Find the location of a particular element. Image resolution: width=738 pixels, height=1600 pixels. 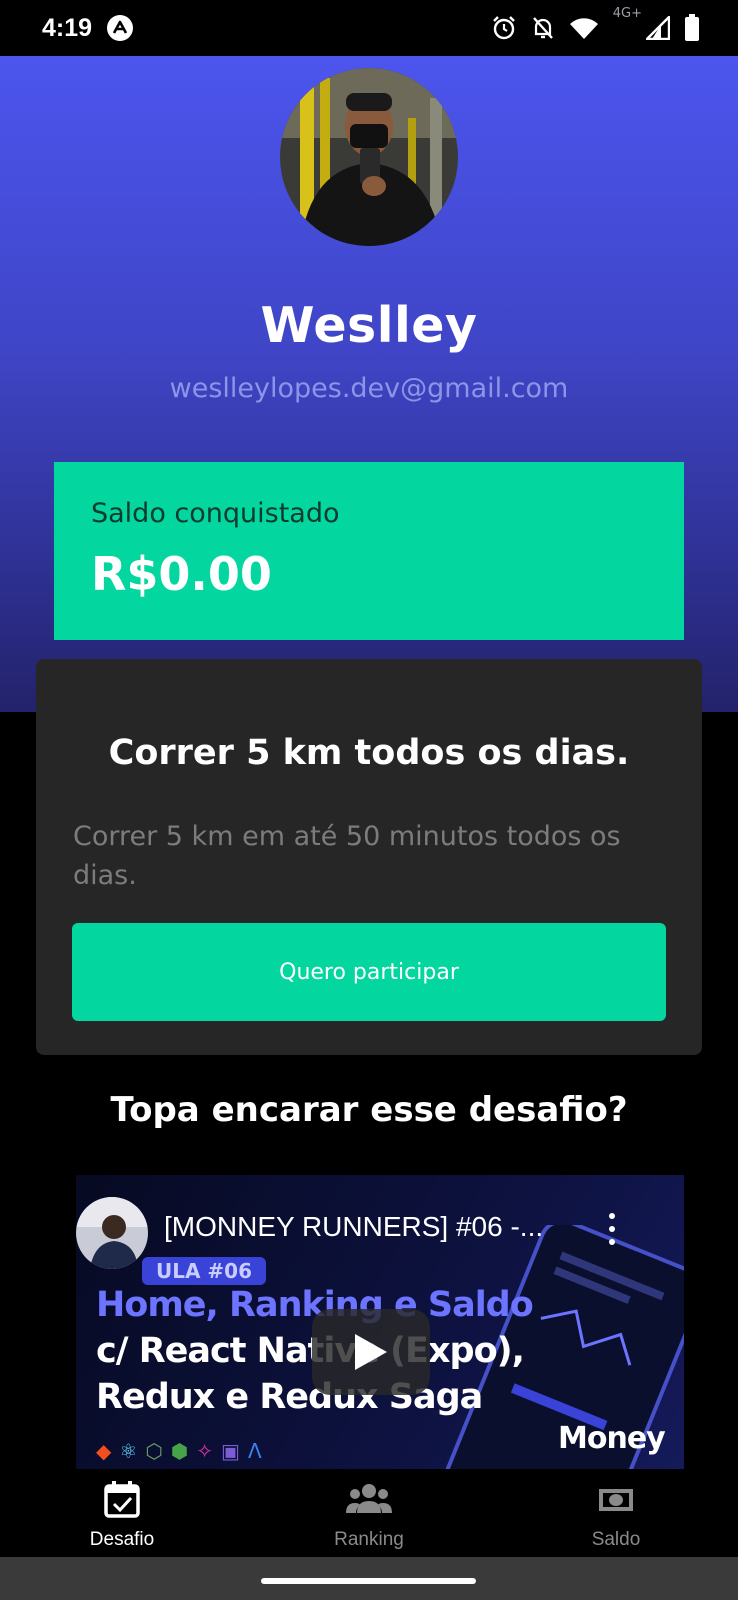

network-type: 4G+ is located at coordinates (627, 13).